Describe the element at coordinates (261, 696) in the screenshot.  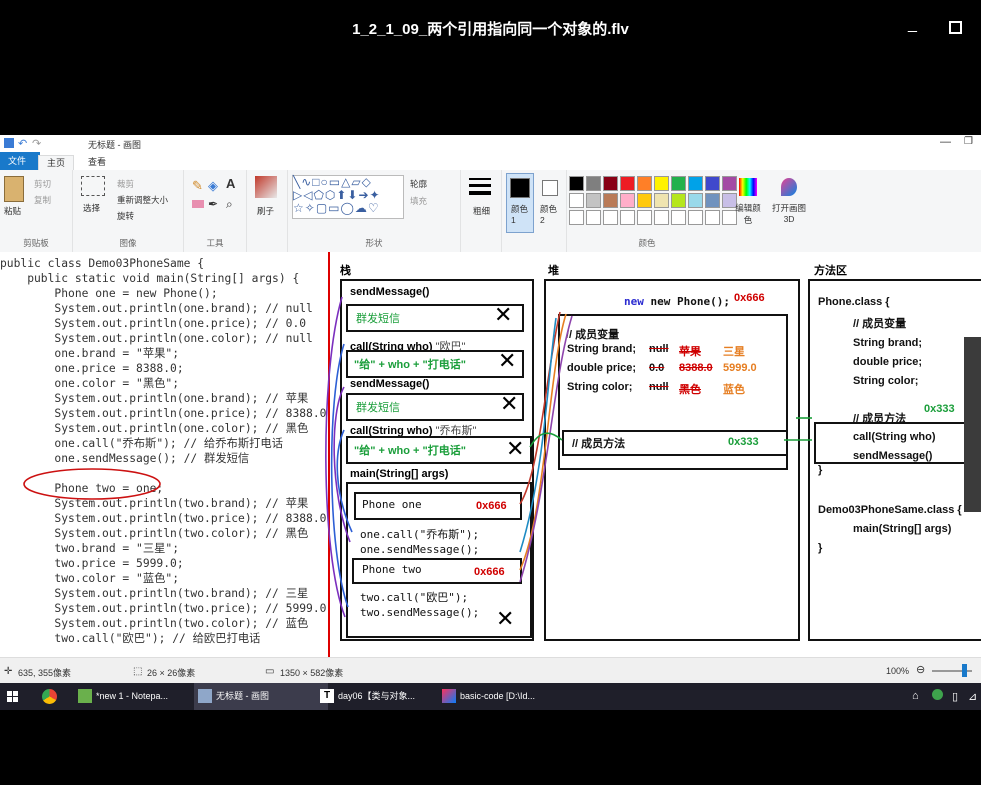
I see `taskbar-item-paint: 无标题 - 画图` at that location.